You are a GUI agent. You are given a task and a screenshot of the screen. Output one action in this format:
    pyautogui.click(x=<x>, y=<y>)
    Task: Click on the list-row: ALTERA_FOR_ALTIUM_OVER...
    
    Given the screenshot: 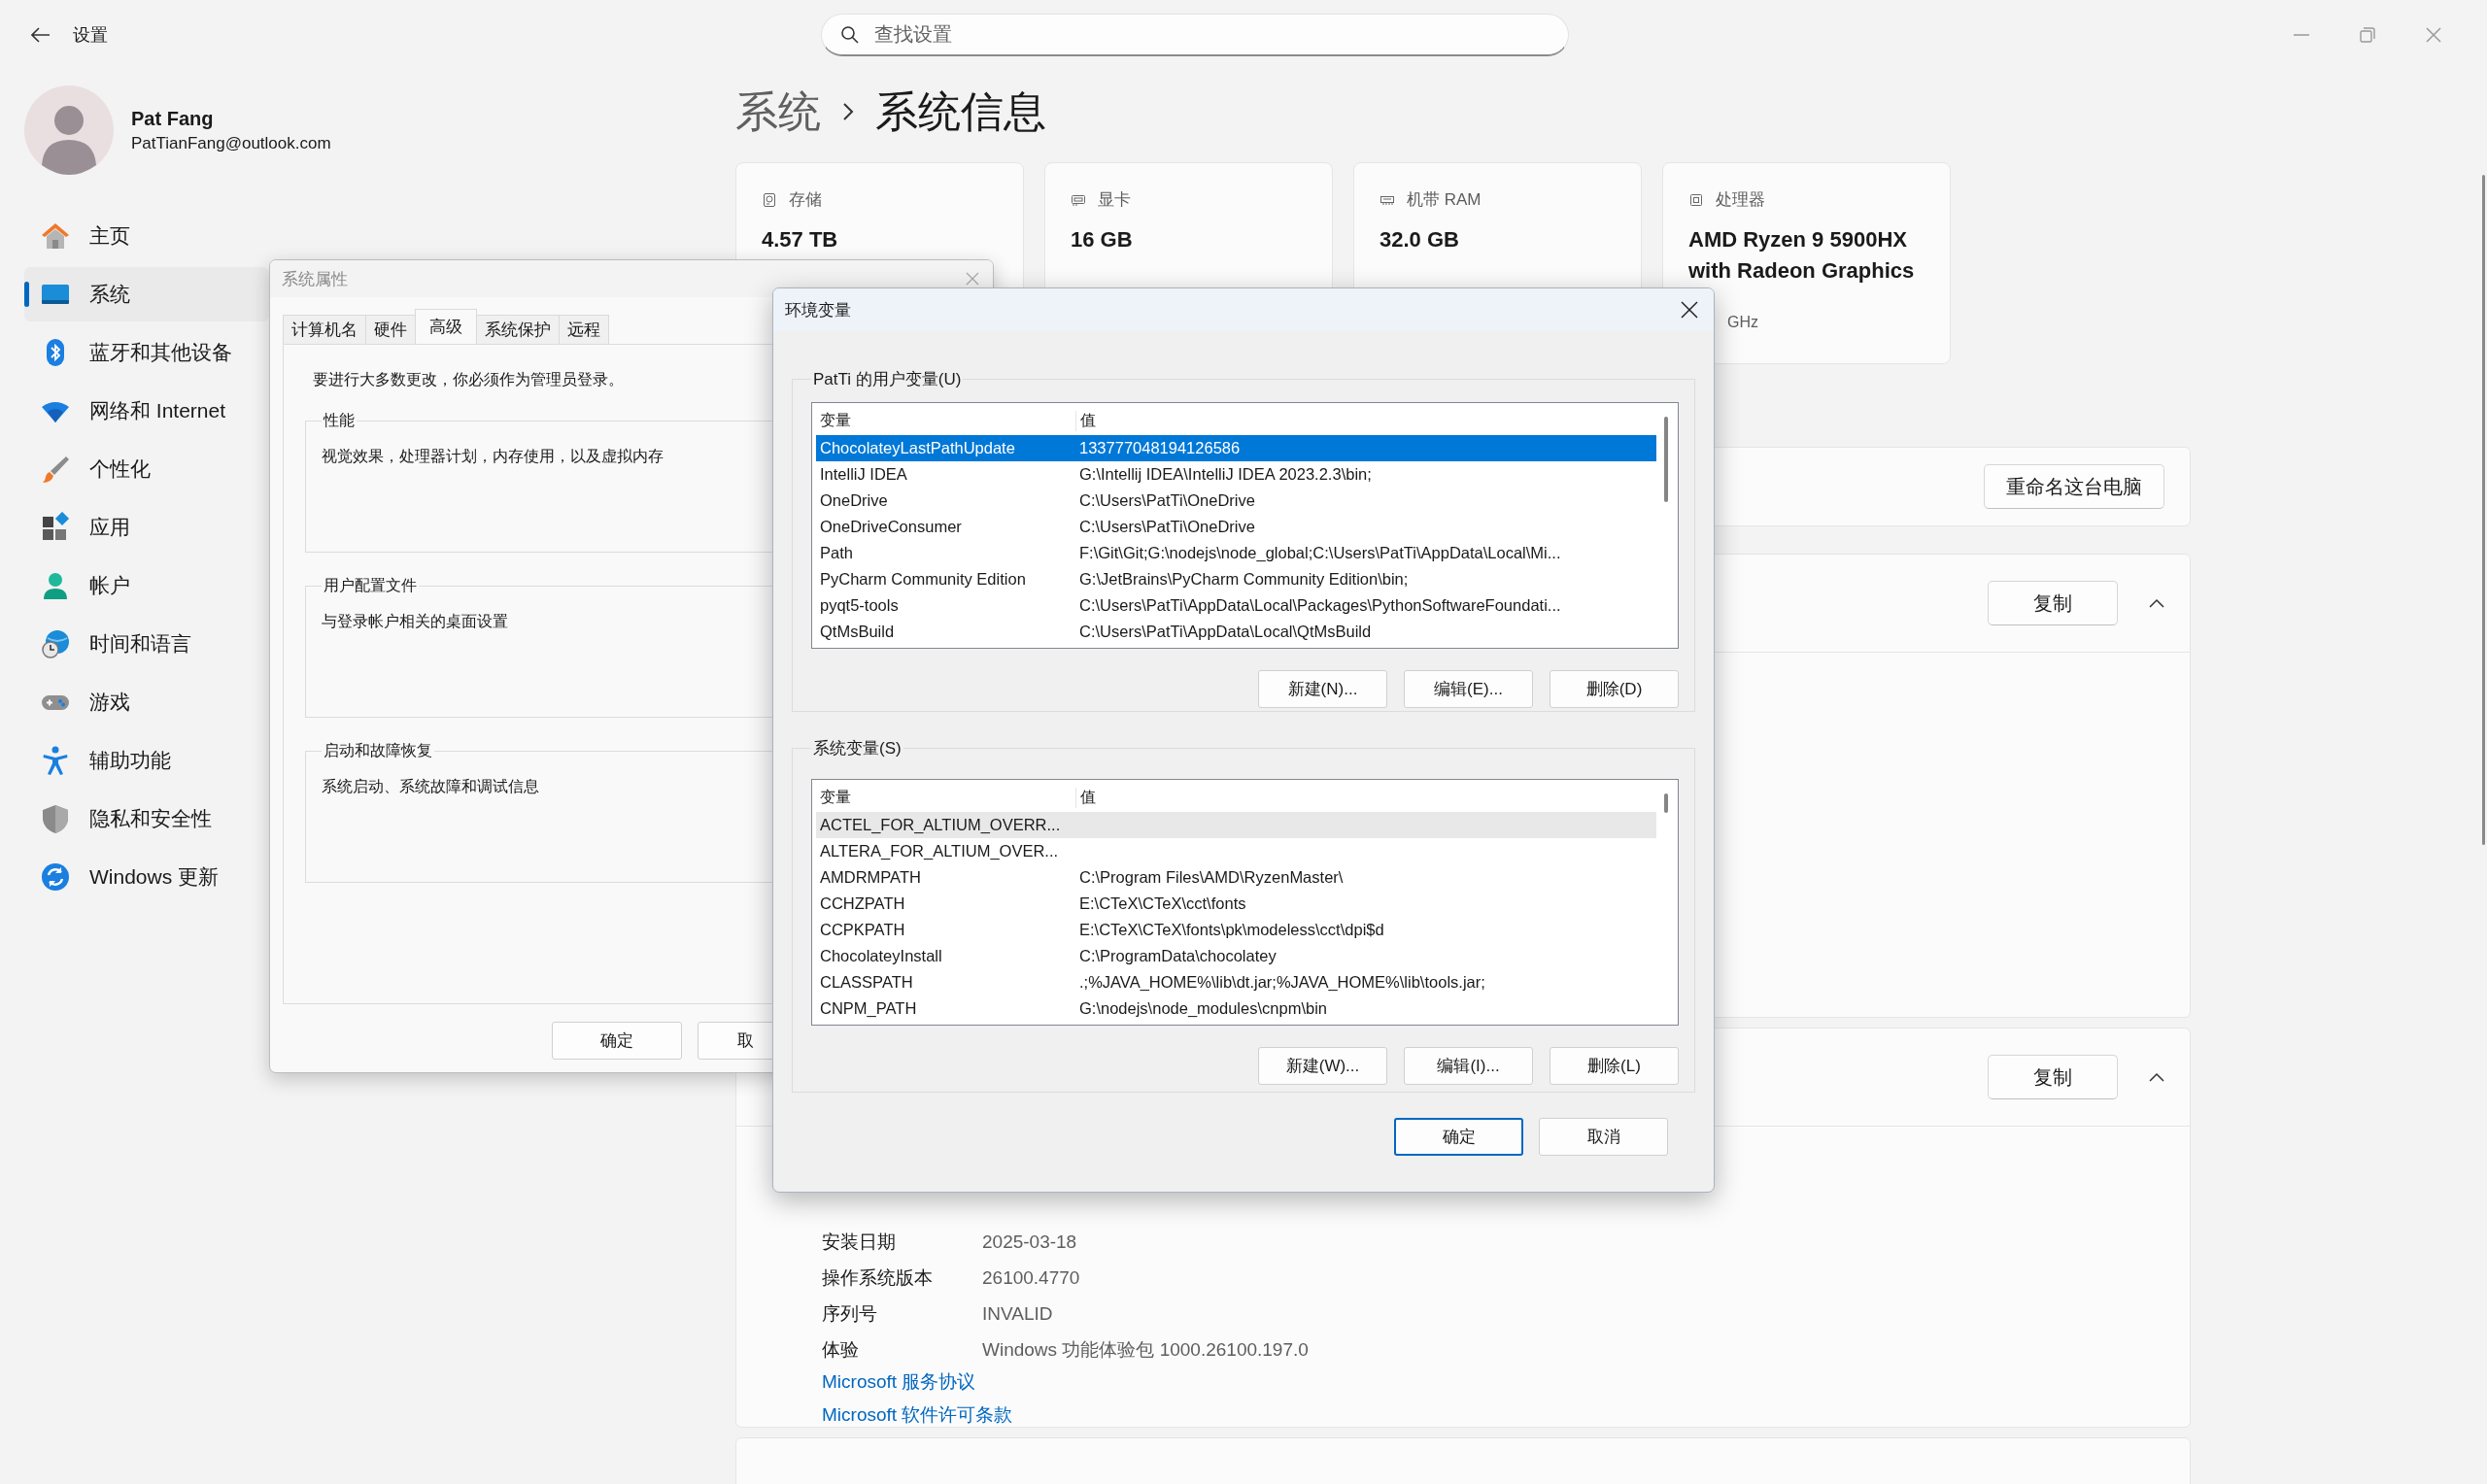 What is the action you would take?
    pyautogui.click(x=1236, y=851)
    